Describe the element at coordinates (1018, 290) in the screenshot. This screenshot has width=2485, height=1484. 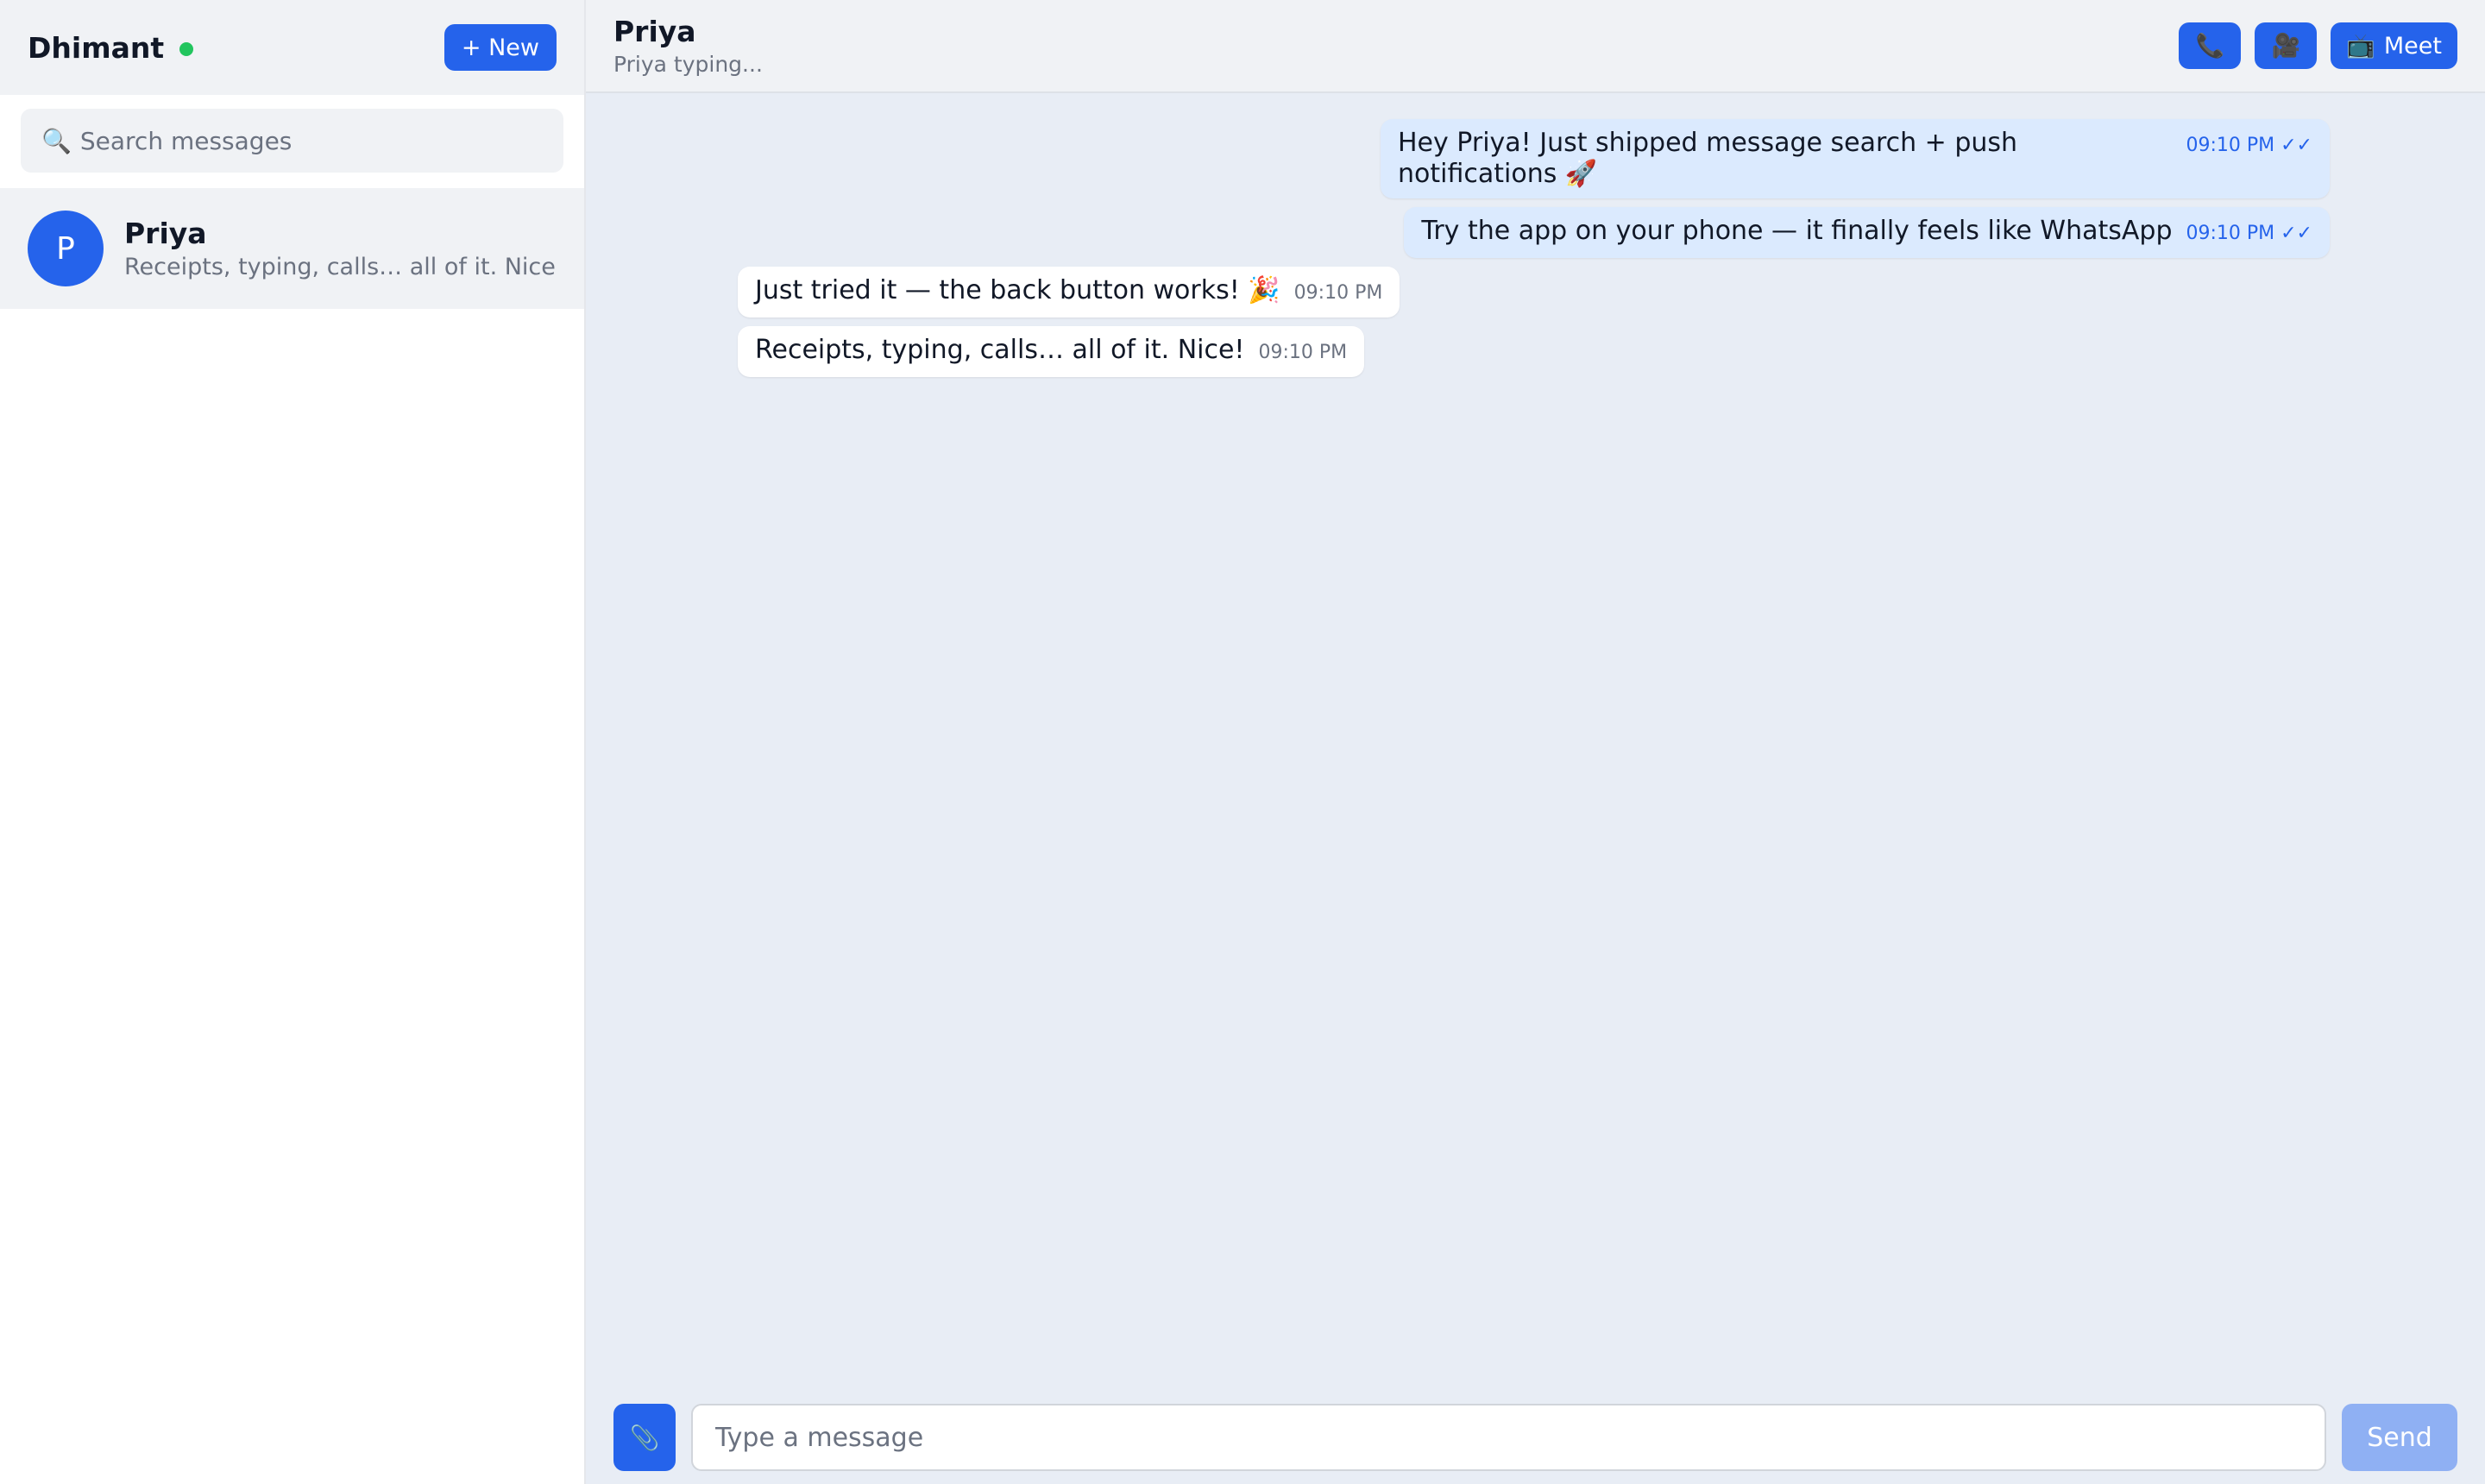
I see `message-text: Just tried it — the back button works! 🎉` at that location.